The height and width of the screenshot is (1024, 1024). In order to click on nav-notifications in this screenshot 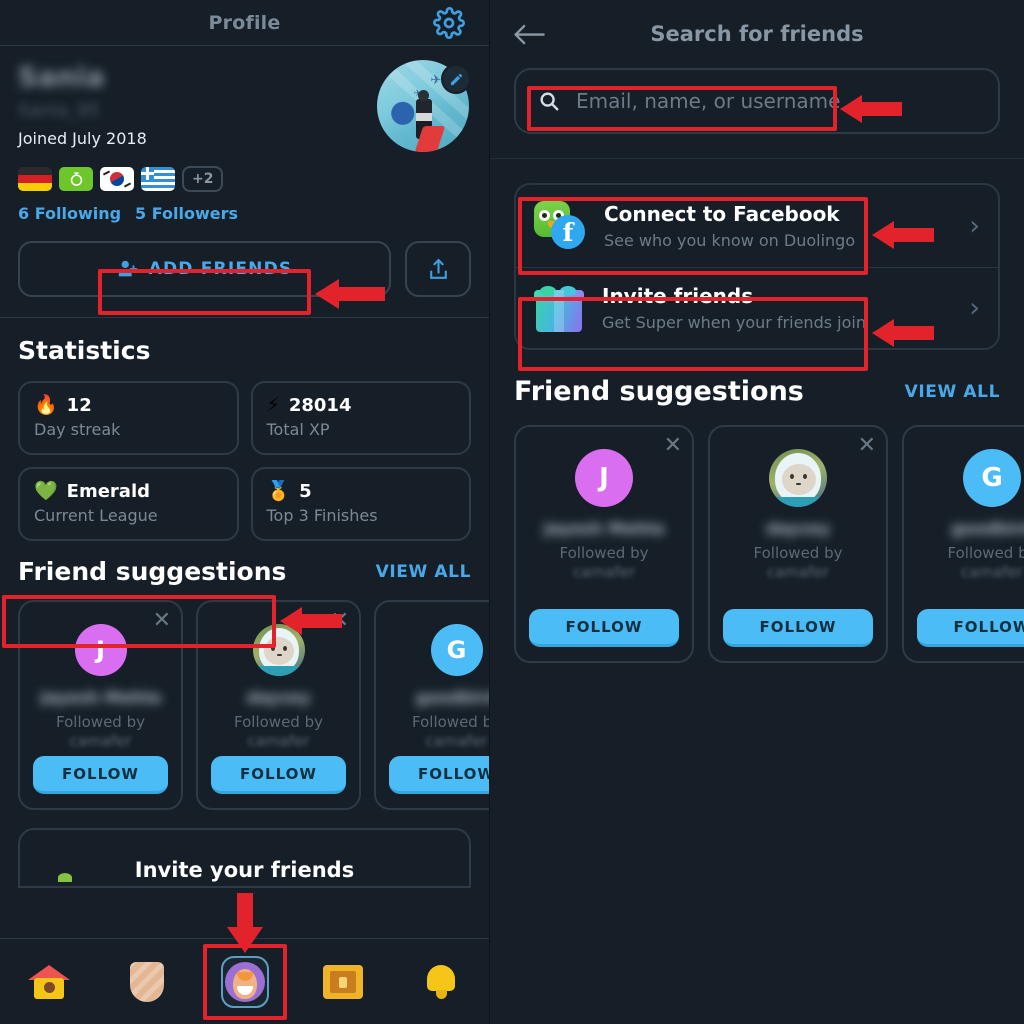, I will do `click(441, 982)`.